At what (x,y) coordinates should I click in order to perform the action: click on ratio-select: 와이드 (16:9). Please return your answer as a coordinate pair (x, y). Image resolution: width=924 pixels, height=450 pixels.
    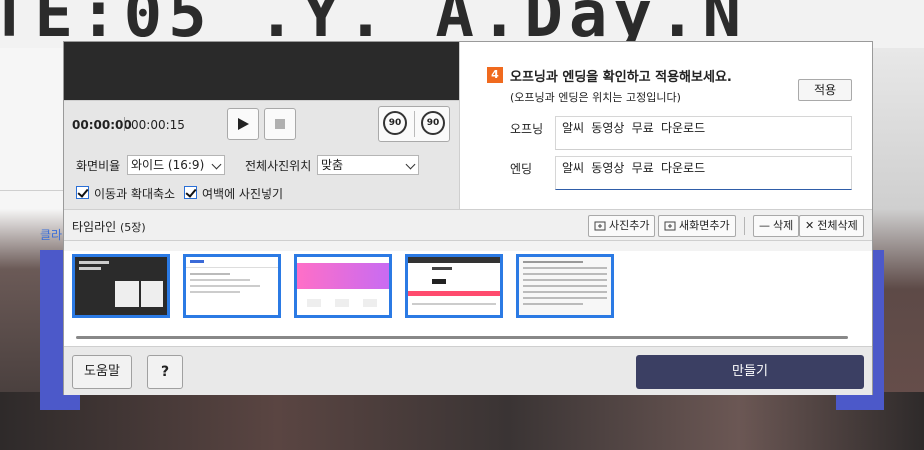
    Looking at the image, I should click on (176, 165).